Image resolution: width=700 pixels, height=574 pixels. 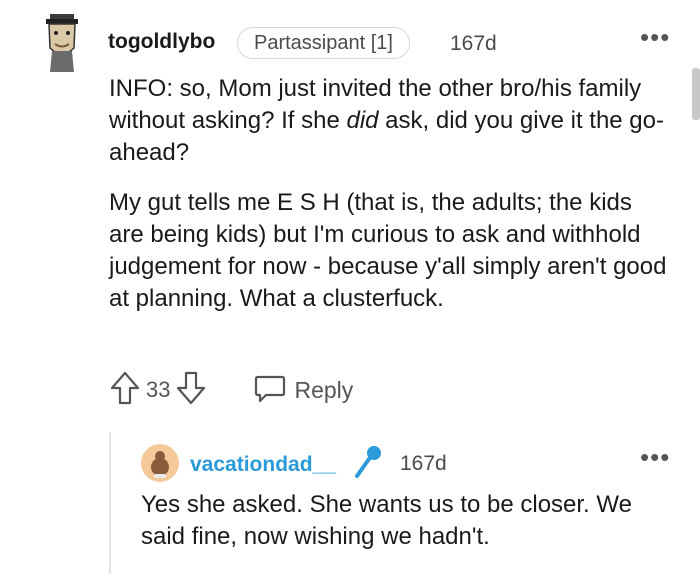 What do you see at coordinates (270, 390) in the screenshot?
I see `reply-bubble-icon` at bounding box center [270, 390].